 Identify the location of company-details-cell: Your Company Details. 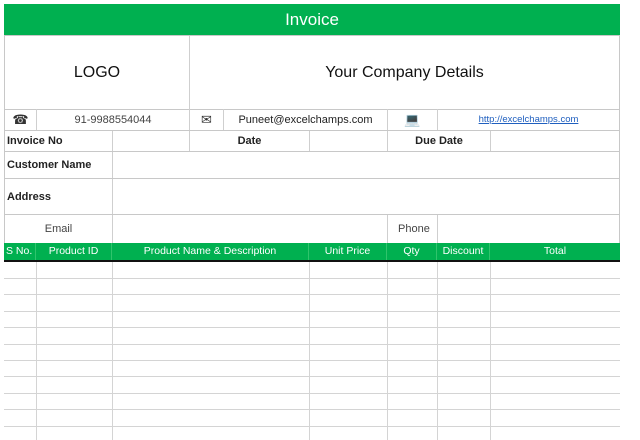
(404, 72).